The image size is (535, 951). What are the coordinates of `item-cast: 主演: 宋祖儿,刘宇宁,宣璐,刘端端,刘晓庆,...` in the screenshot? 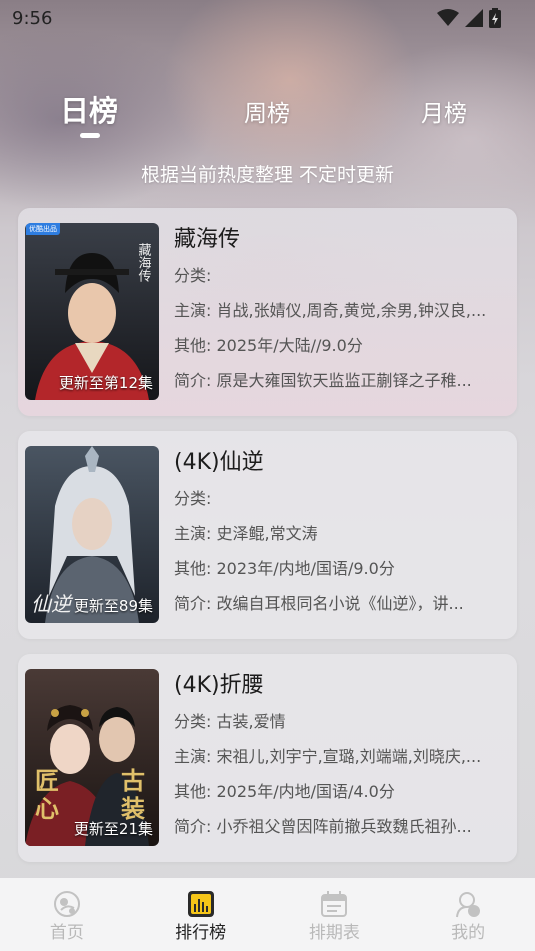 It's located at (328, 756).